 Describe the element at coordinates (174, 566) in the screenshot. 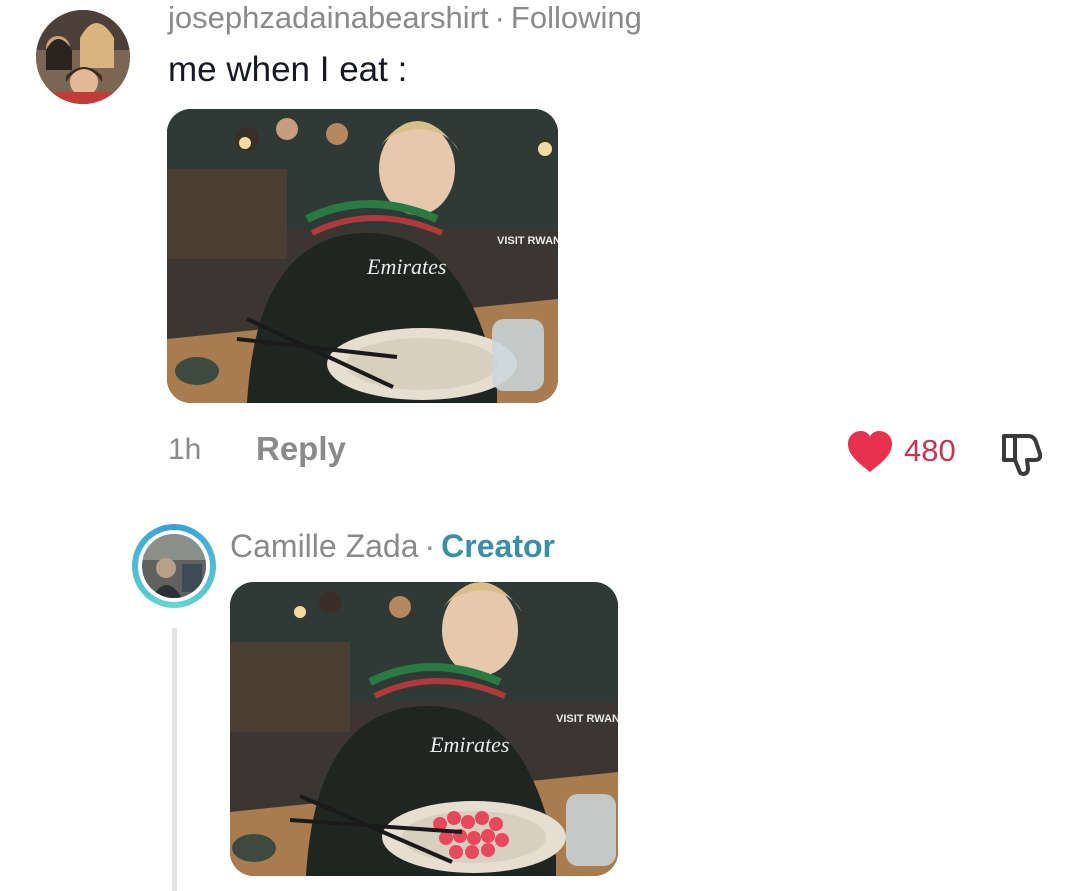

I see `creator-avatar` at that location.